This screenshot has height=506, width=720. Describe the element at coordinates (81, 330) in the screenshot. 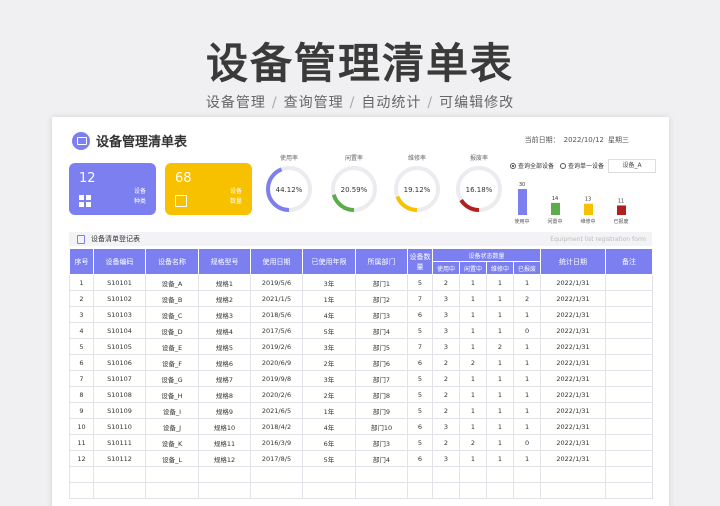

I see `table-cell: 4` at that location.